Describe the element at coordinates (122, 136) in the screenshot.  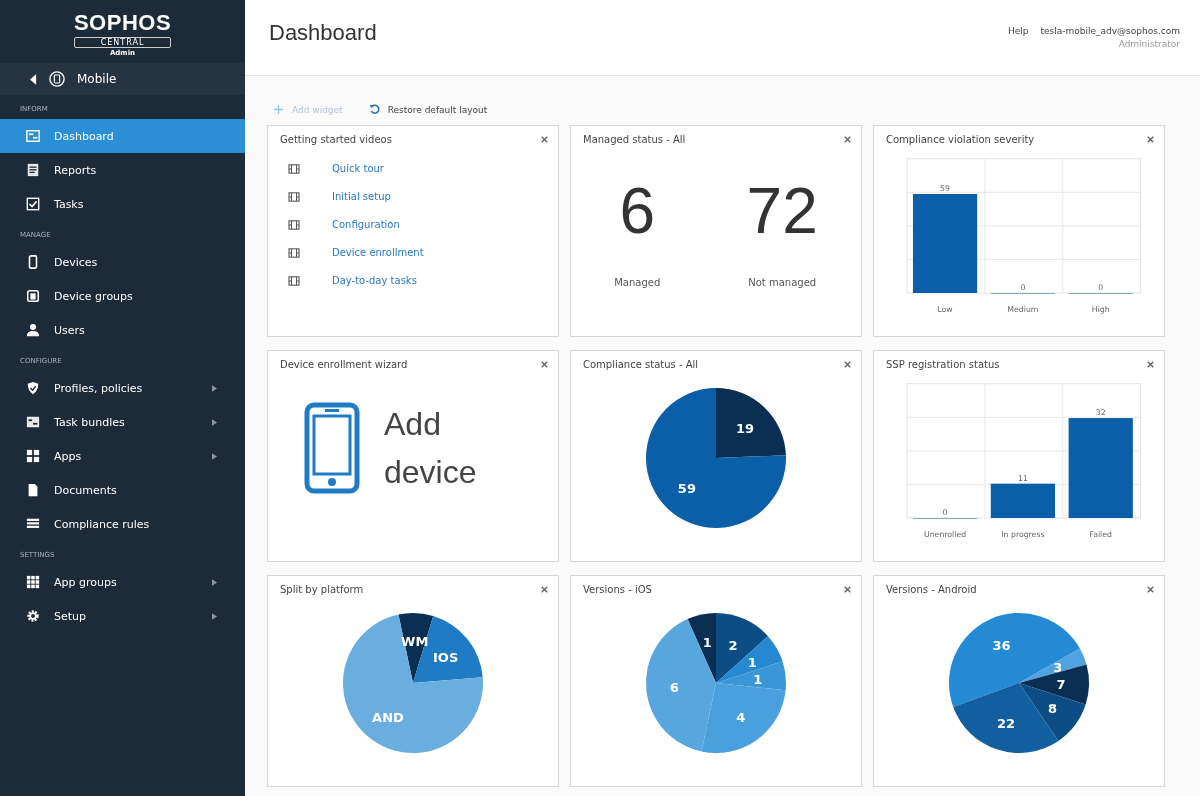
I see `nav-item: Dashboard` at that location.